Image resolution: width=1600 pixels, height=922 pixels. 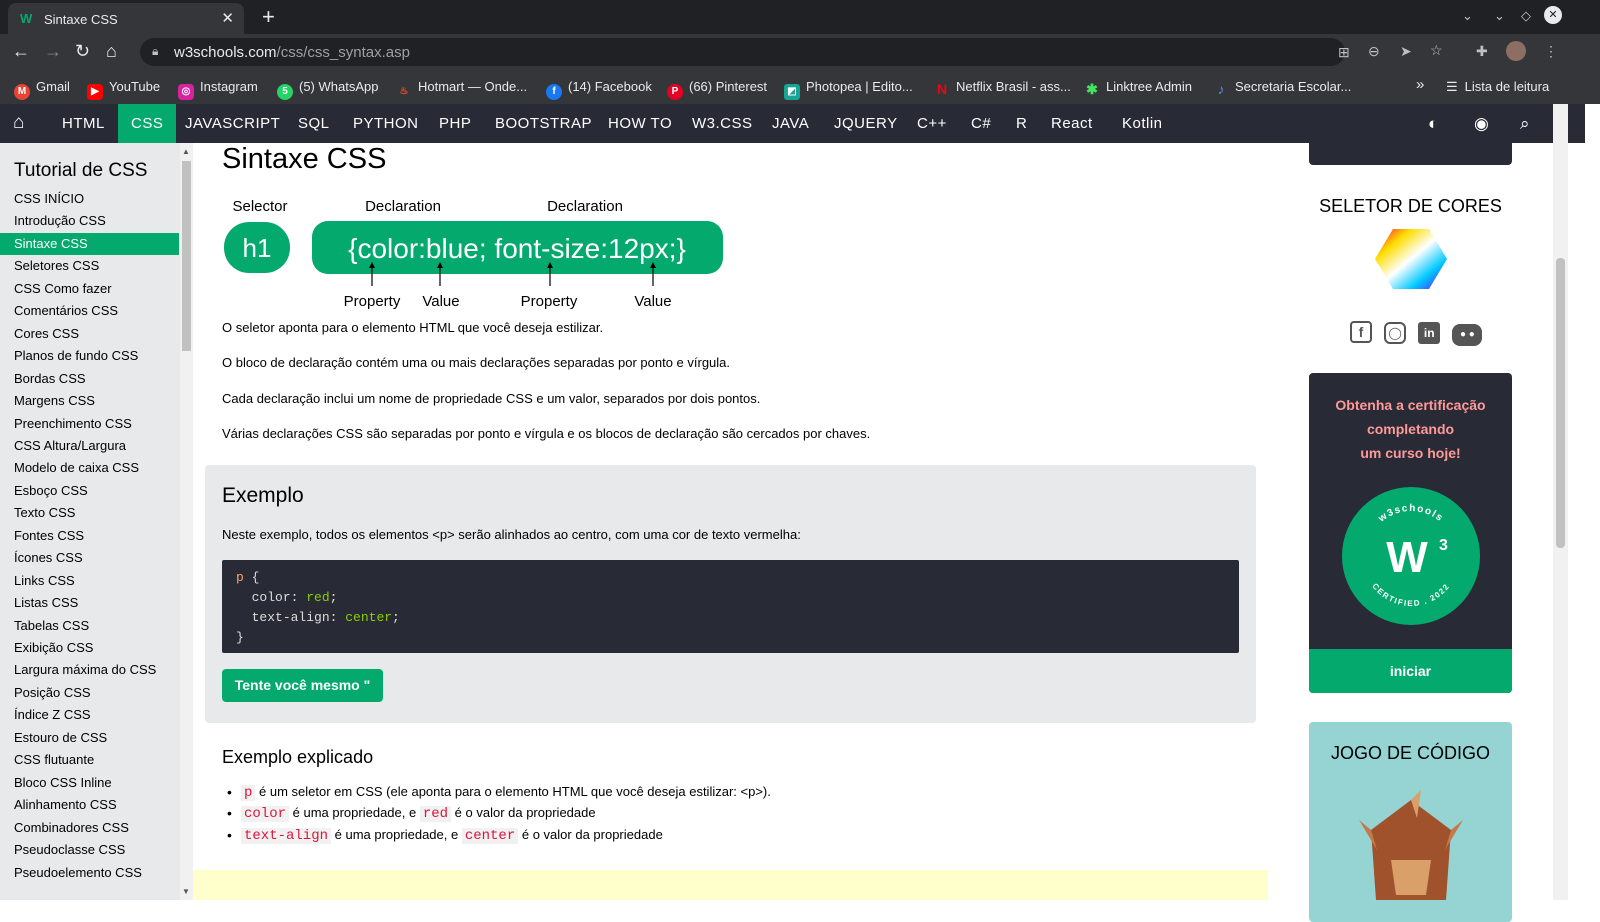 I want to click on profile-avatar, so click(x=1516, y=51).